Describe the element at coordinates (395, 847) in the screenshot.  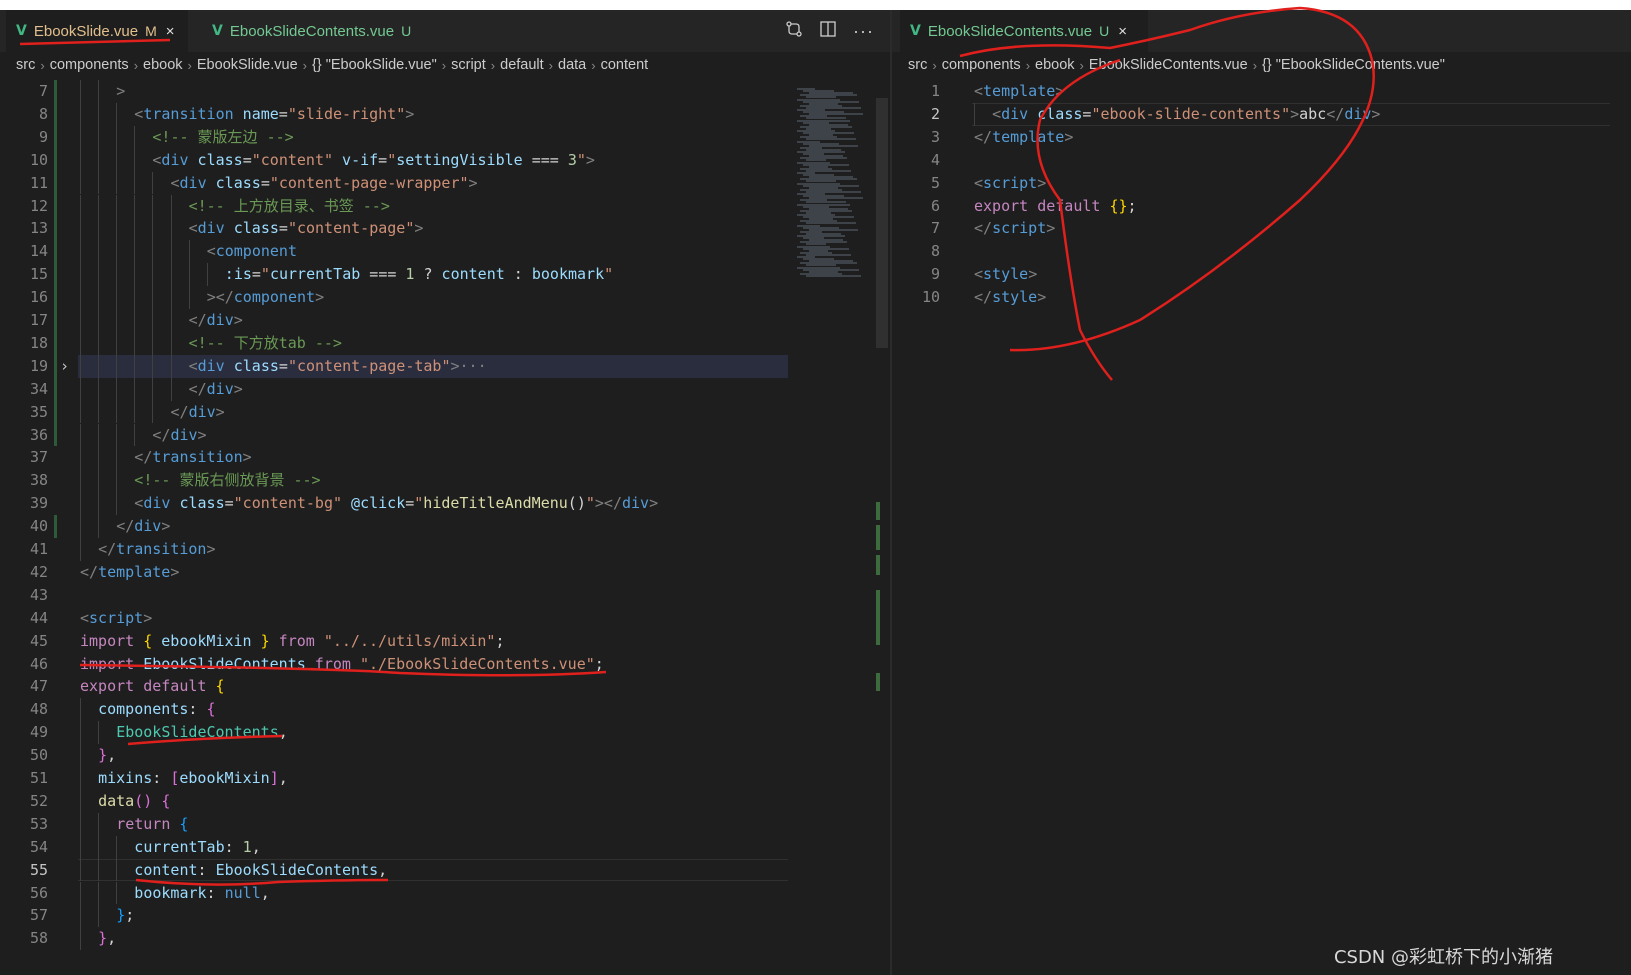
I see `code-line: 54 currentTab: 1,` at that location.